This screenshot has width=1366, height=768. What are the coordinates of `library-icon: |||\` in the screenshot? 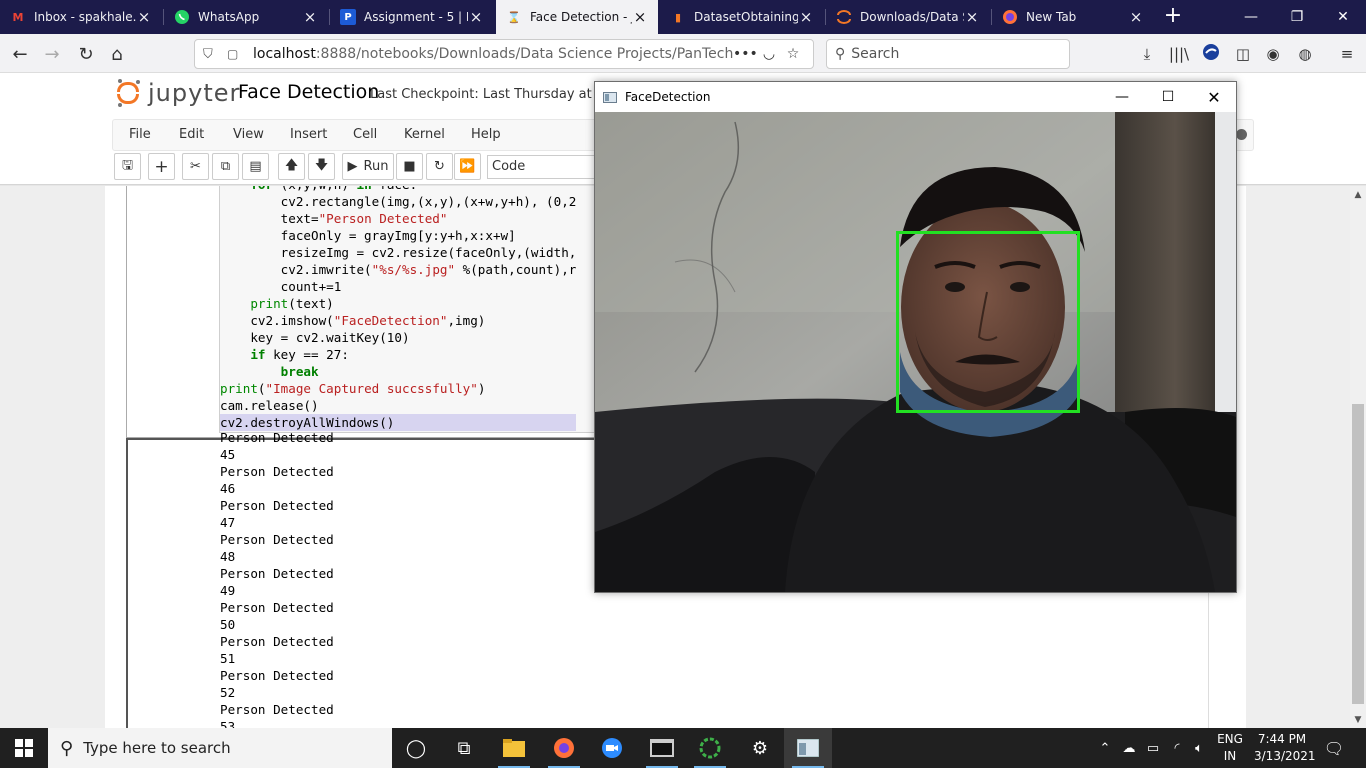 It's located at (1179, 54).